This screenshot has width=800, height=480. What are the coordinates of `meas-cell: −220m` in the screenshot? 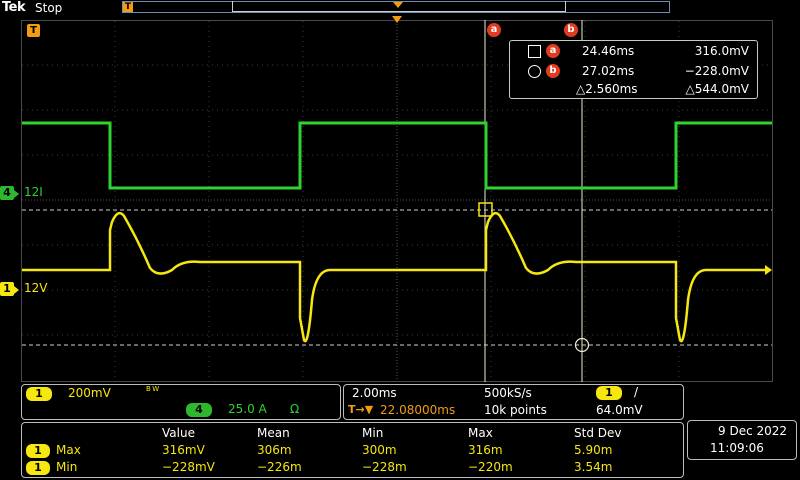 It's located at (490, 467).